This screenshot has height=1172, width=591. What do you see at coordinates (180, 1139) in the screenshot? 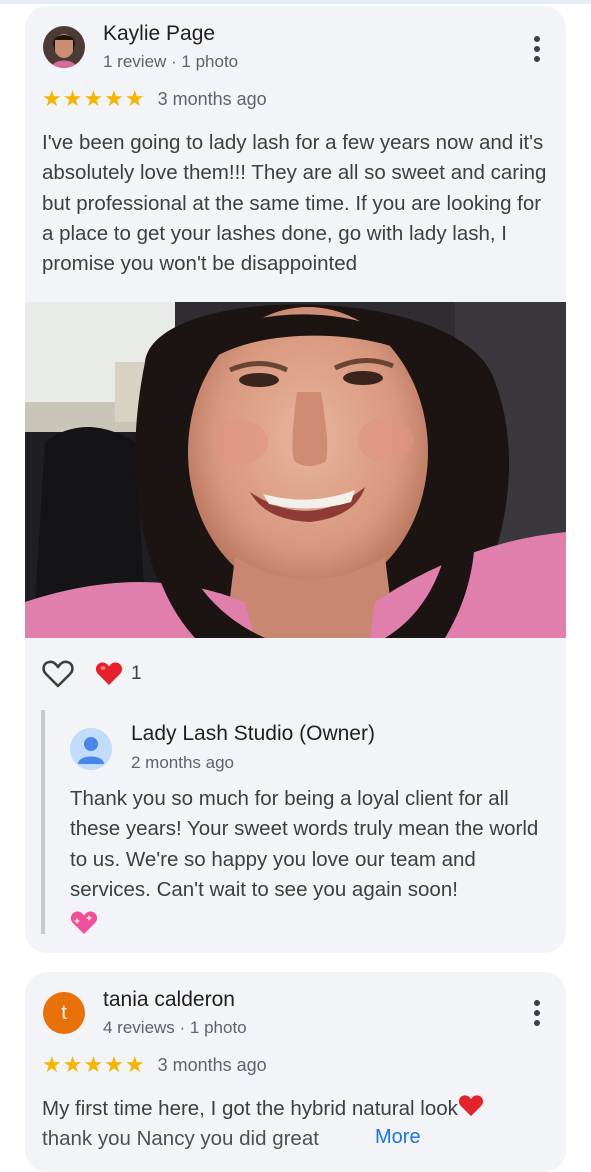
I see `review-text-line: thank you Nancy you did great` at bounding box center [180, 1139].